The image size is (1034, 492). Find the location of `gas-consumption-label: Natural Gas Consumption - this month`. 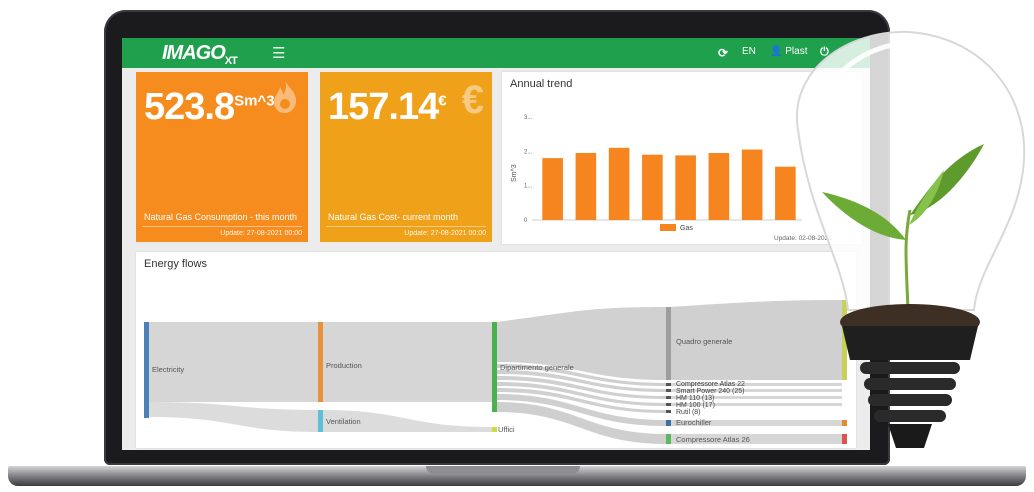

gas-consumption-label: Natural Gas Consumption - this month is located at coordinates (221, 217).